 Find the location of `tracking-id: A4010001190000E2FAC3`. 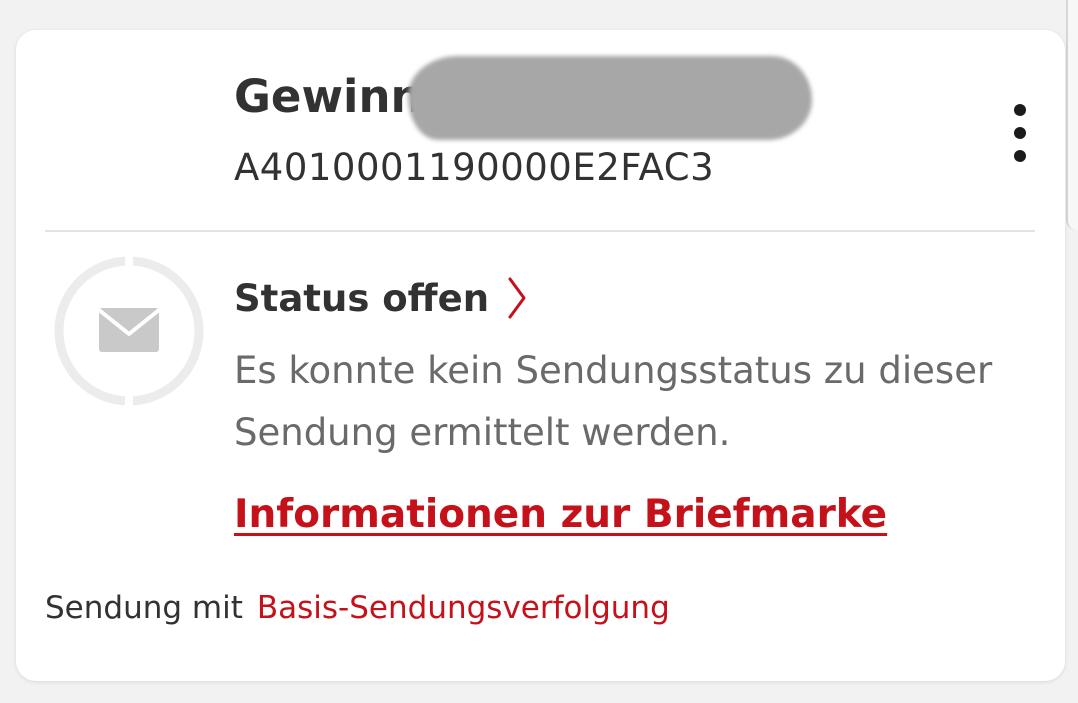

tracking-id: A4010001190000E2FAC3 is located at coordinates (474, 167).